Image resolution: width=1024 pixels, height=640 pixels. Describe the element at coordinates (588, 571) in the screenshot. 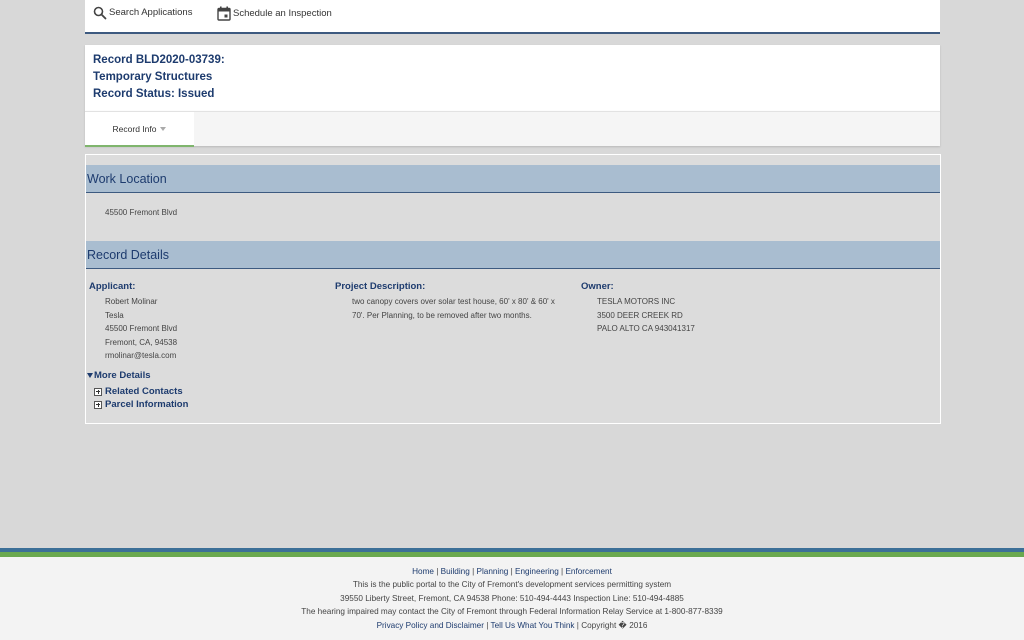

I see `footer-link-enforcement: Enforcement` at that location.